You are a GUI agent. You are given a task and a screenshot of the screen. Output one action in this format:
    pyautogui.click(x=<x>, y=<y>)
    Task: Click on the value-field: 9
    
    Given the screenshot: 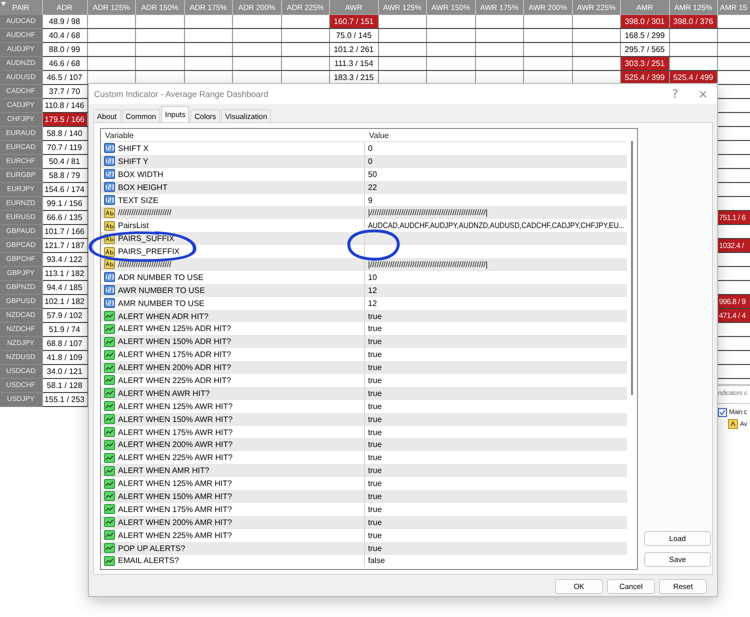 What is the action you would take?
    pyautogui.click(x=496, y=200)
    